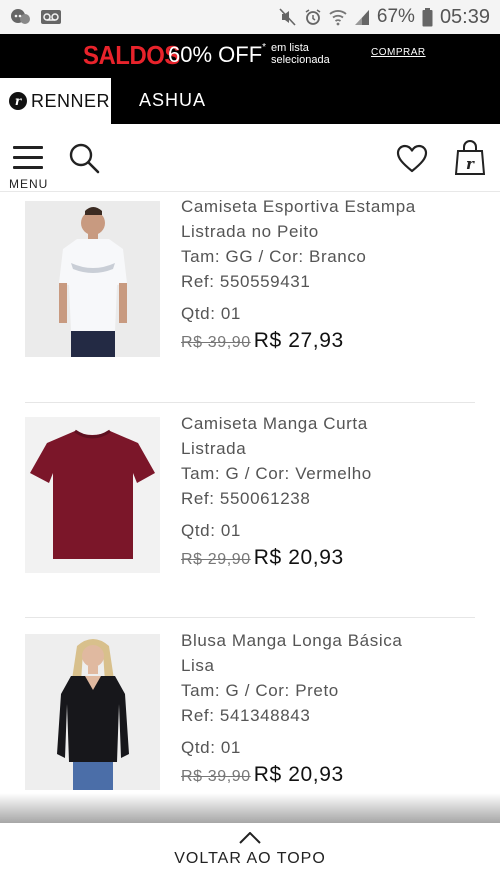  What do you see at coordinates (51, 17) in the screenshot?
I see `voicemail-icon` at bounding box center [51, 17].